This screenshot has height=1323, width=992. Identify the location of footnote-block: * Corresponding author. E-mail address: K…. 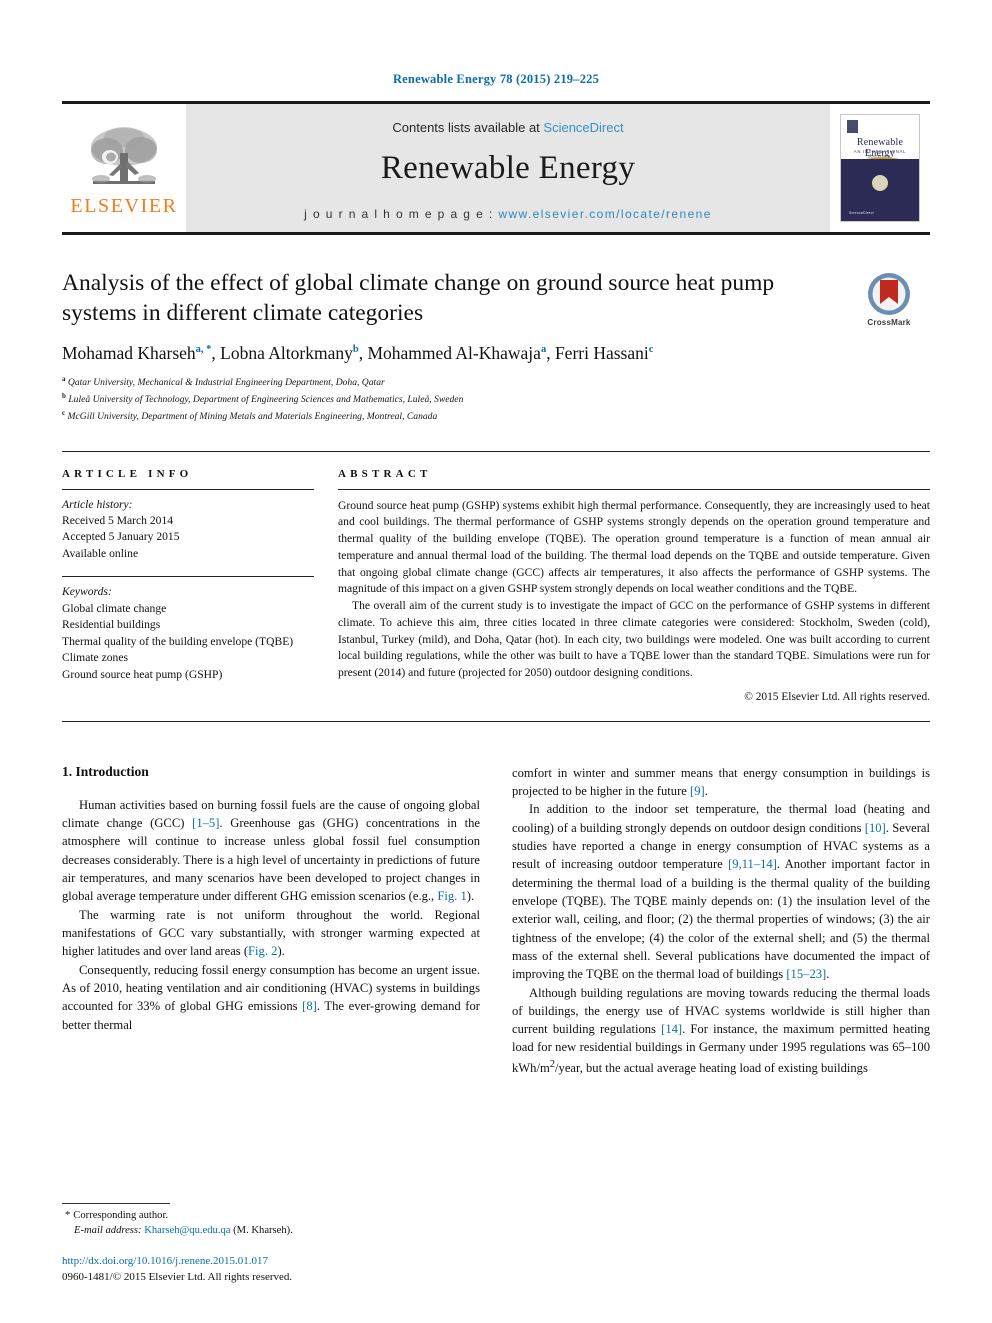
(271, 1244).